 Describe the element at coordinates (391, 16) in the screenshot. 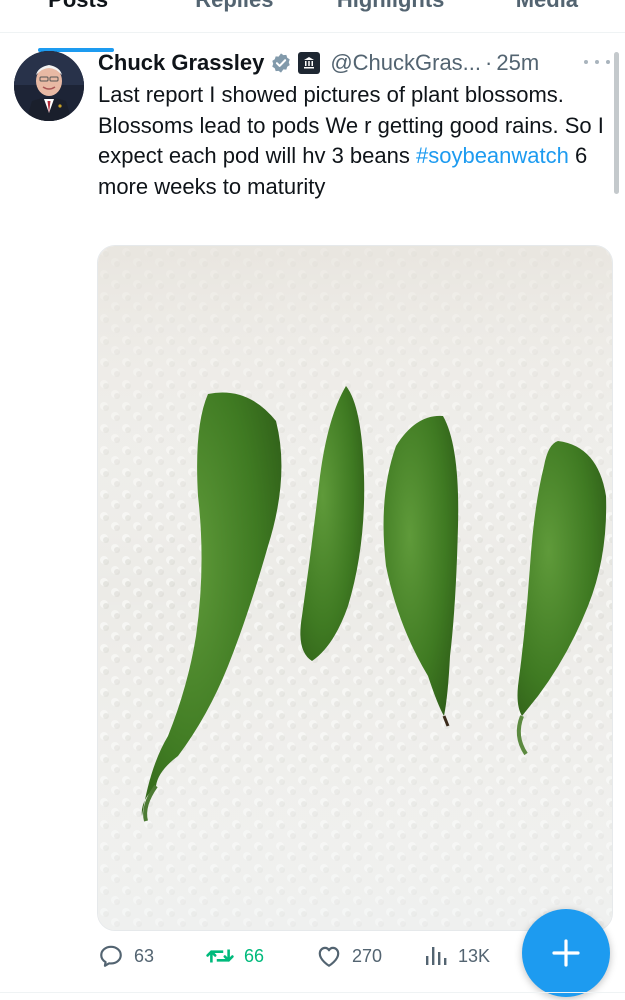

I see `tab-highlights: Highlights` at that location.